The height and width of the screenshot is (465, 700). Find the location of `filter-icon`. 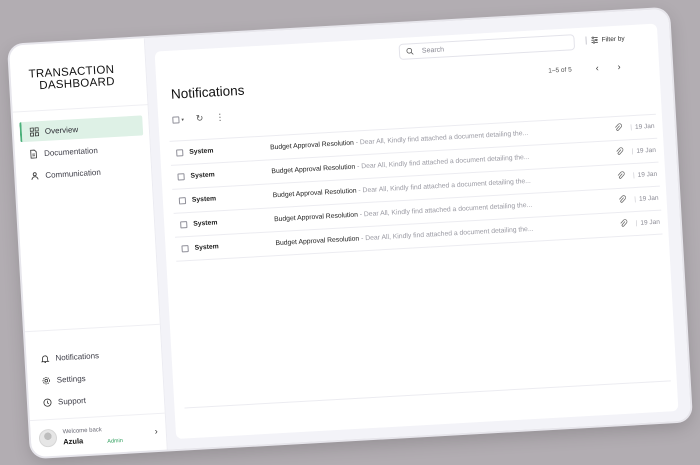

filter-icon is located at coordinates (594, 40).